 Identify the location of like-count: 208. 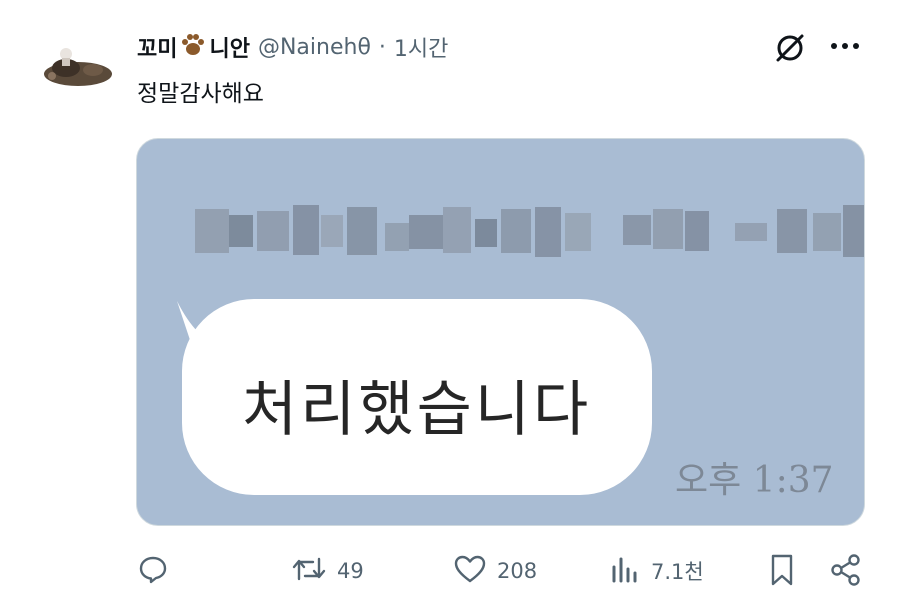
(517, 571).